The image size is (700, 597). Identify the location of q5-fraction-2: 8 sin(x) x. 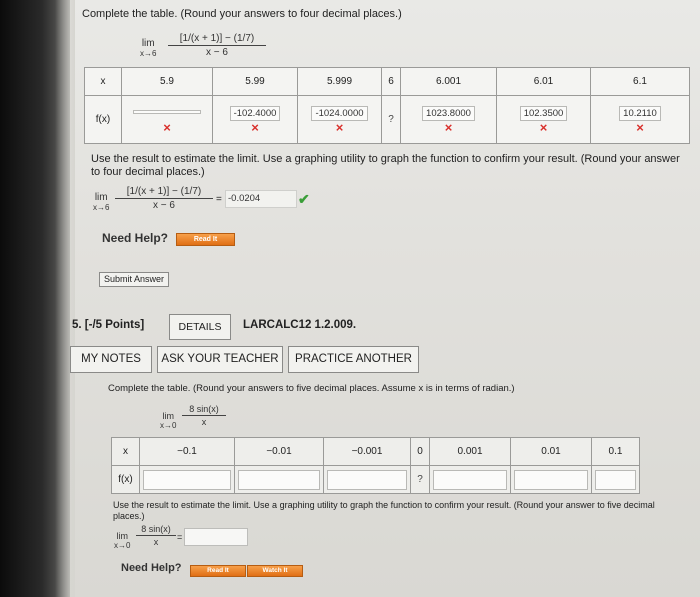
(156, 535).